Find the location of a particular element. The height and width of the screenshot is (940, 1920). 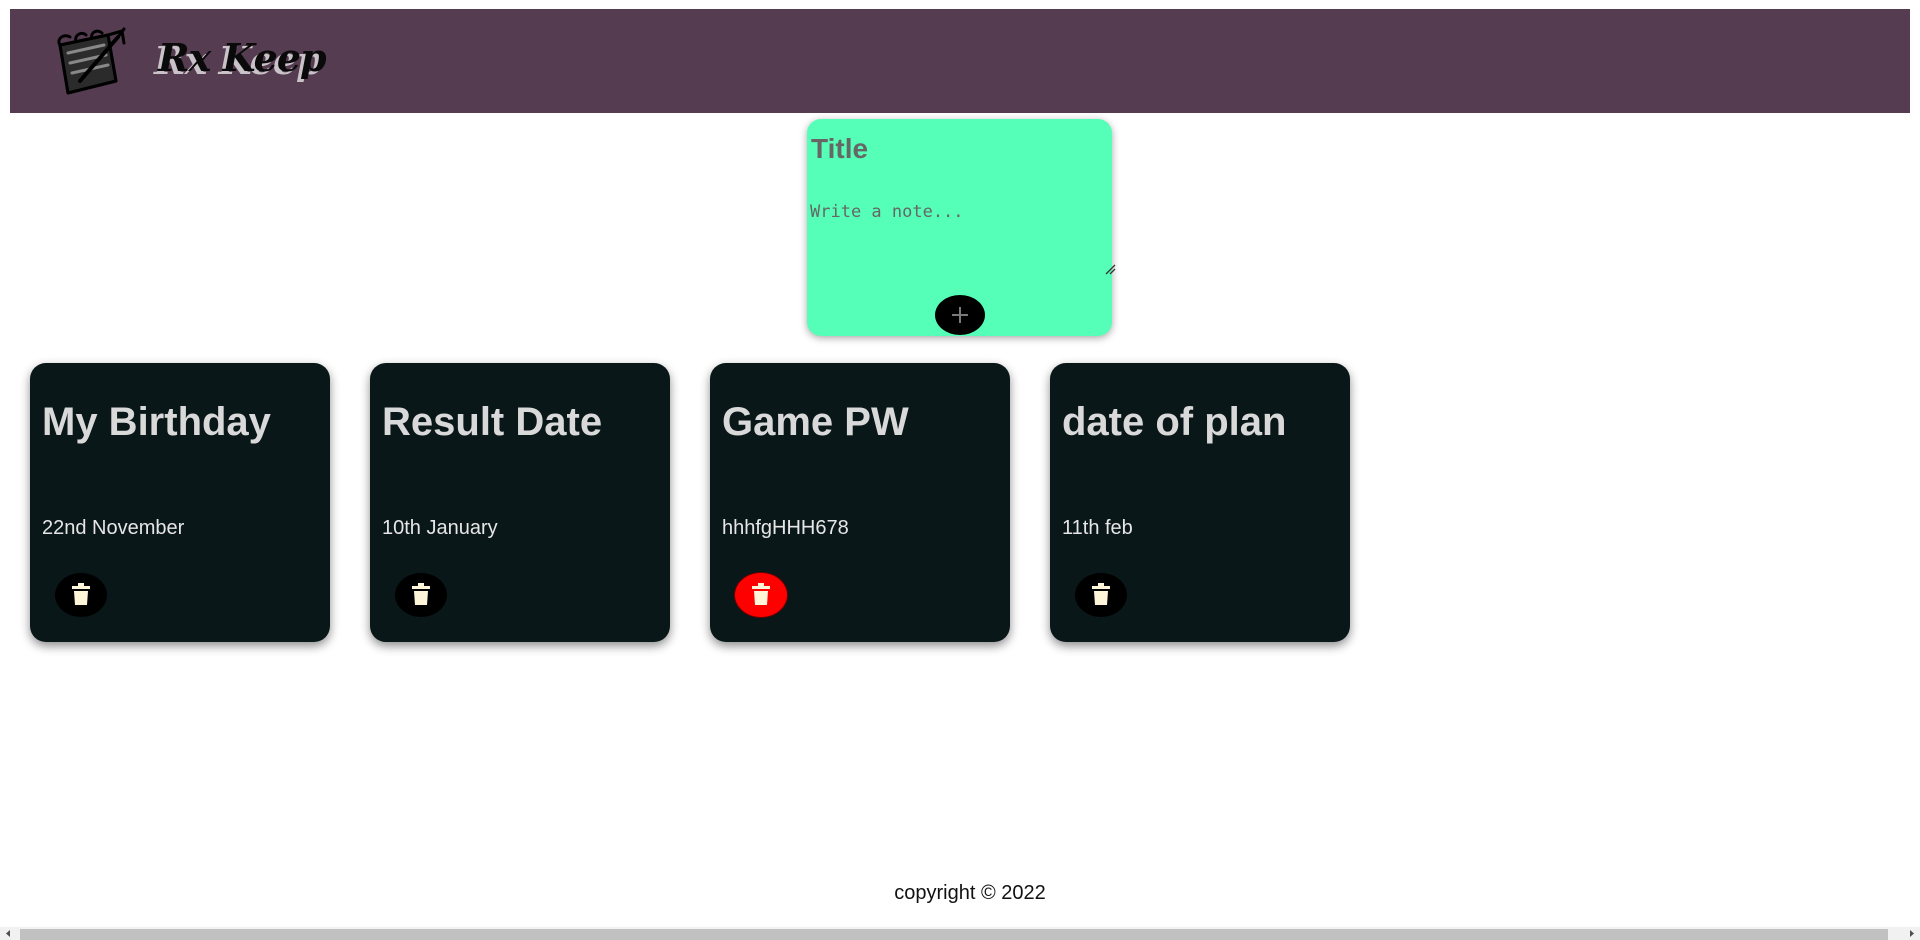

footer-copyright: copyright © 2022 is located at coordinates (970, 893).